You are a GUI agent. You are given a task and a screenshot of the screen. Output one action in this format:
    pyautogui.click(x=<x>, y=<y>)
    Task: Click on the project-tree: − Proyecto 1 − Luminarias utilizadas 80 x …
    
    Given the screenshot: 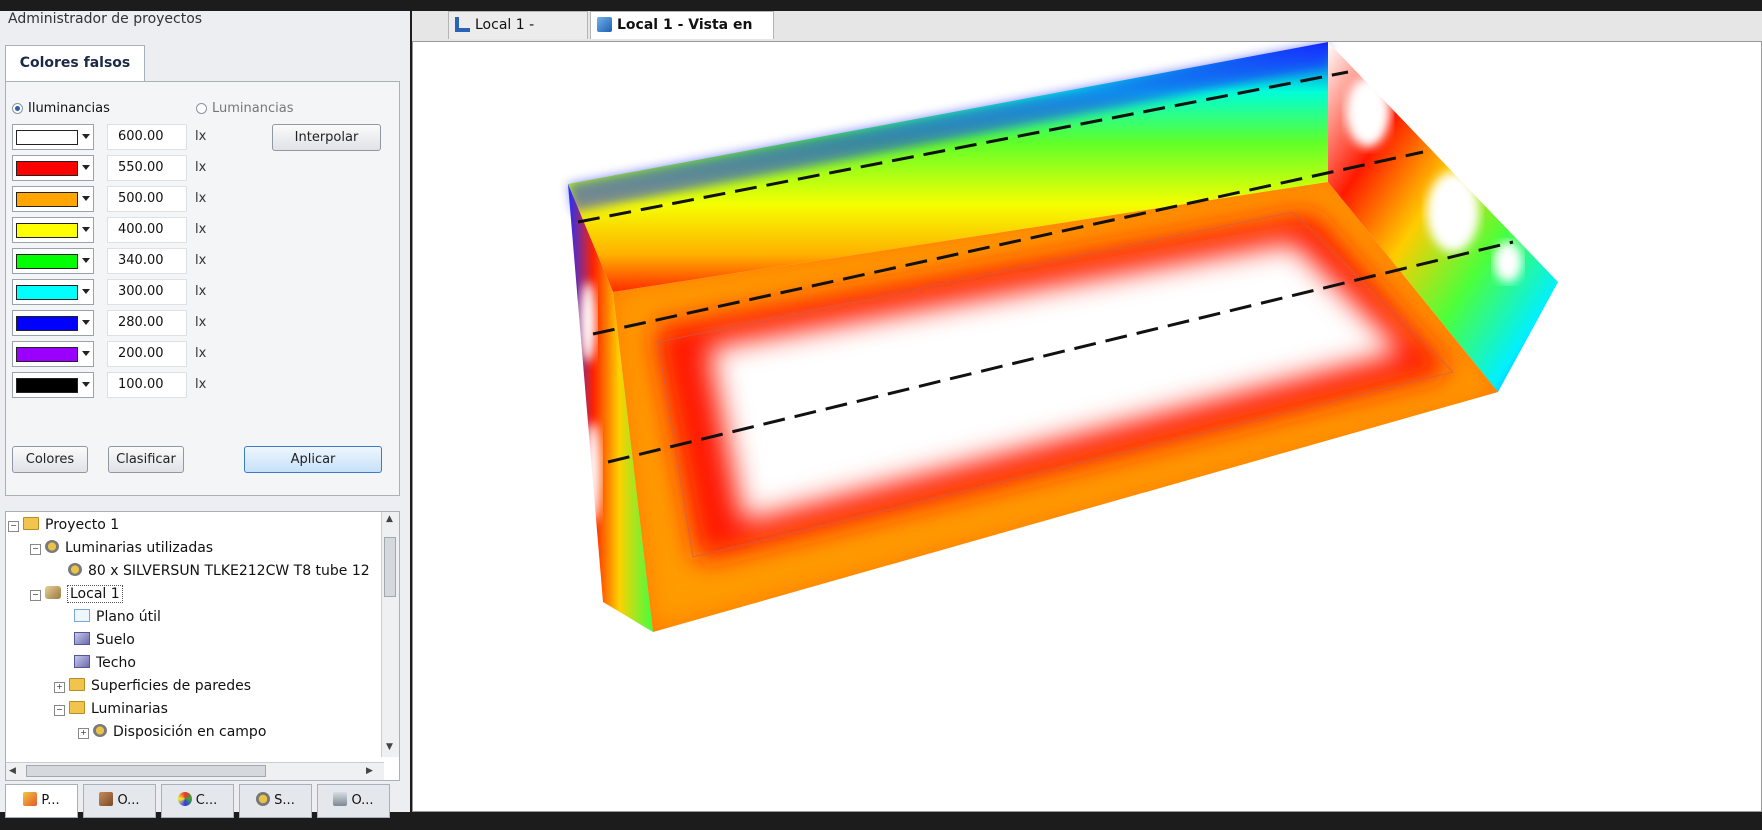 What is the action you would take?
    pyautogui.click(x=202, y=646)
    